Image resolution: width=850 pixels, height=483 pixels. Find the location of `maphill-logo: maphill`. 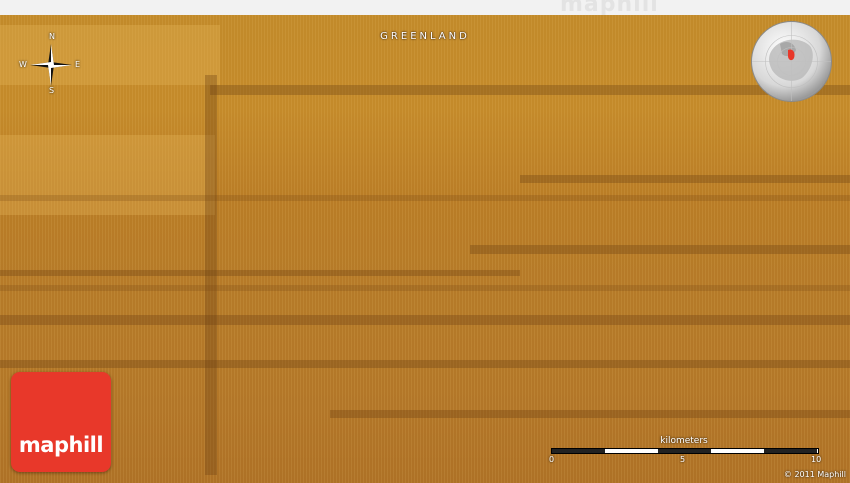

maphill-logo: maphill is located at coordinates (61, 422).